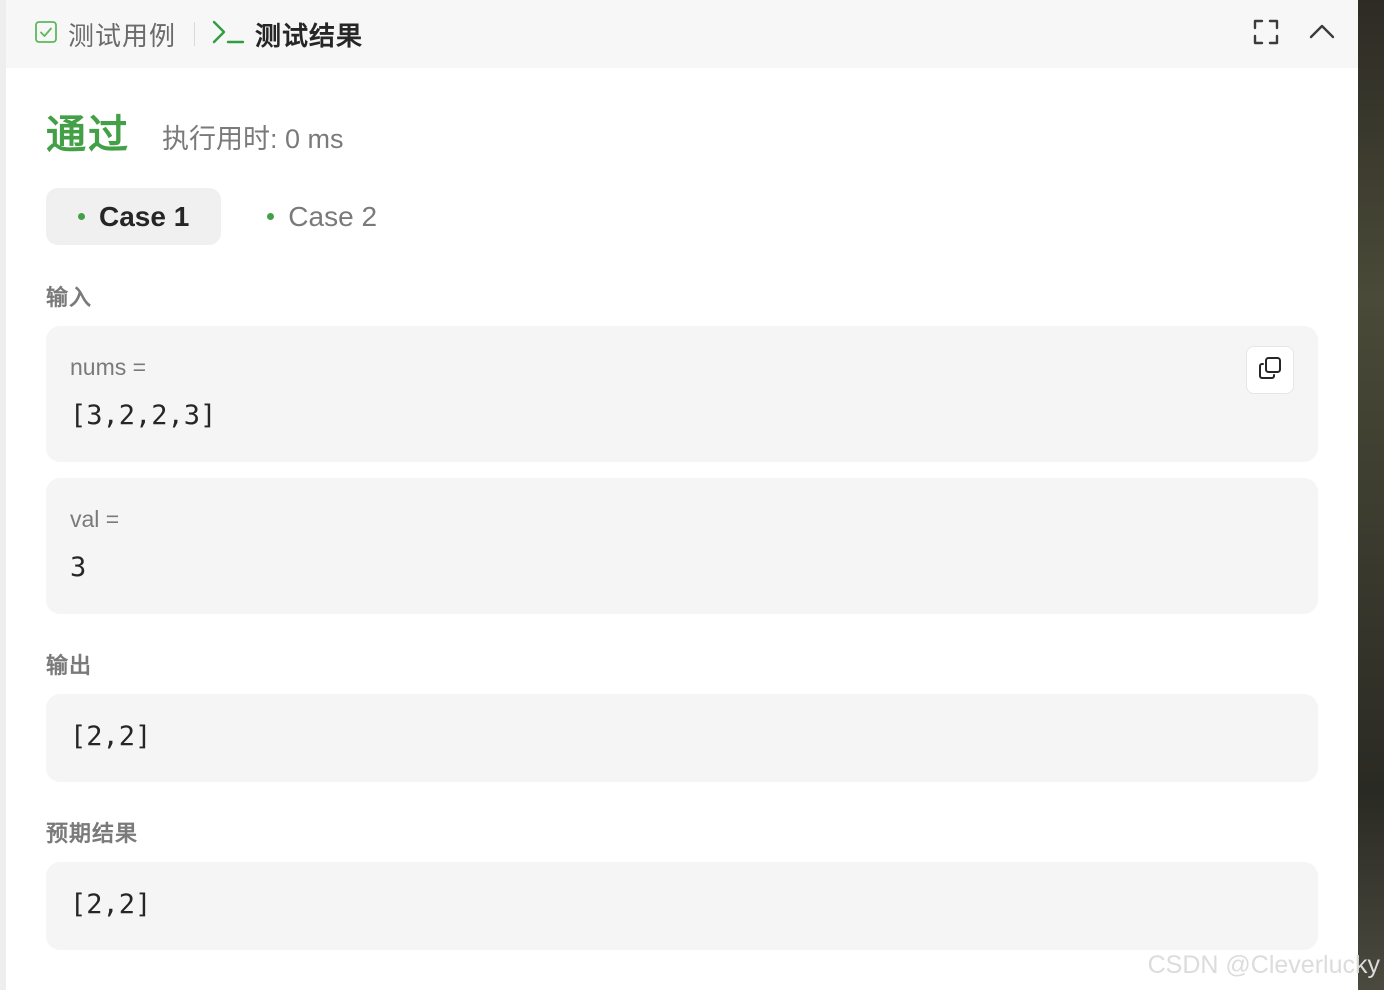  Describe the element at coordinates (46, 34) in the screenshot. I see `checkbox-icon` at that location.